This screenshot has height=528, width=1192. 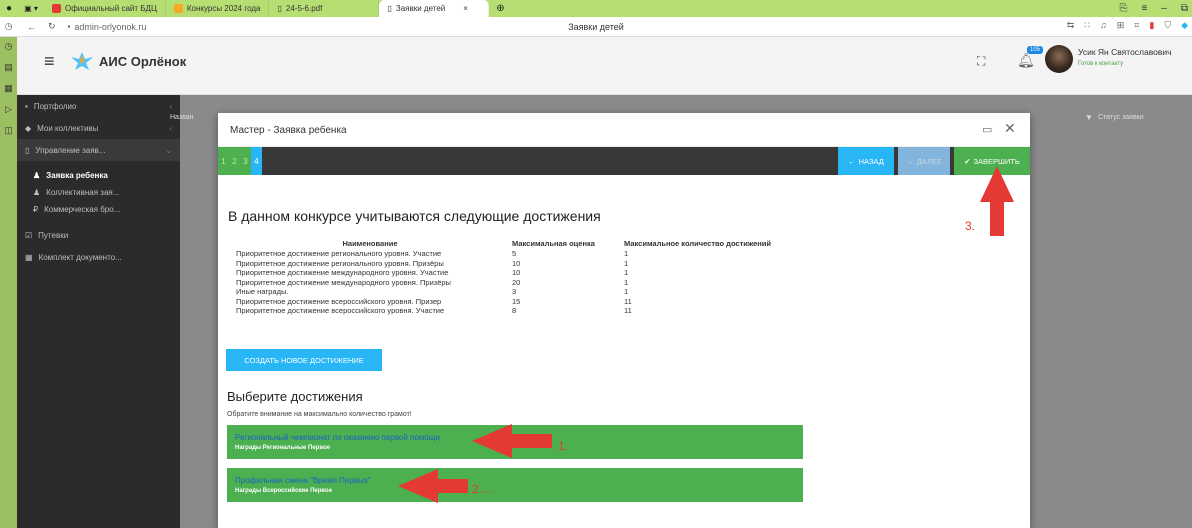 I want to click on next-button-label: ДАЛЕЕ, so click(x=929, y=161).